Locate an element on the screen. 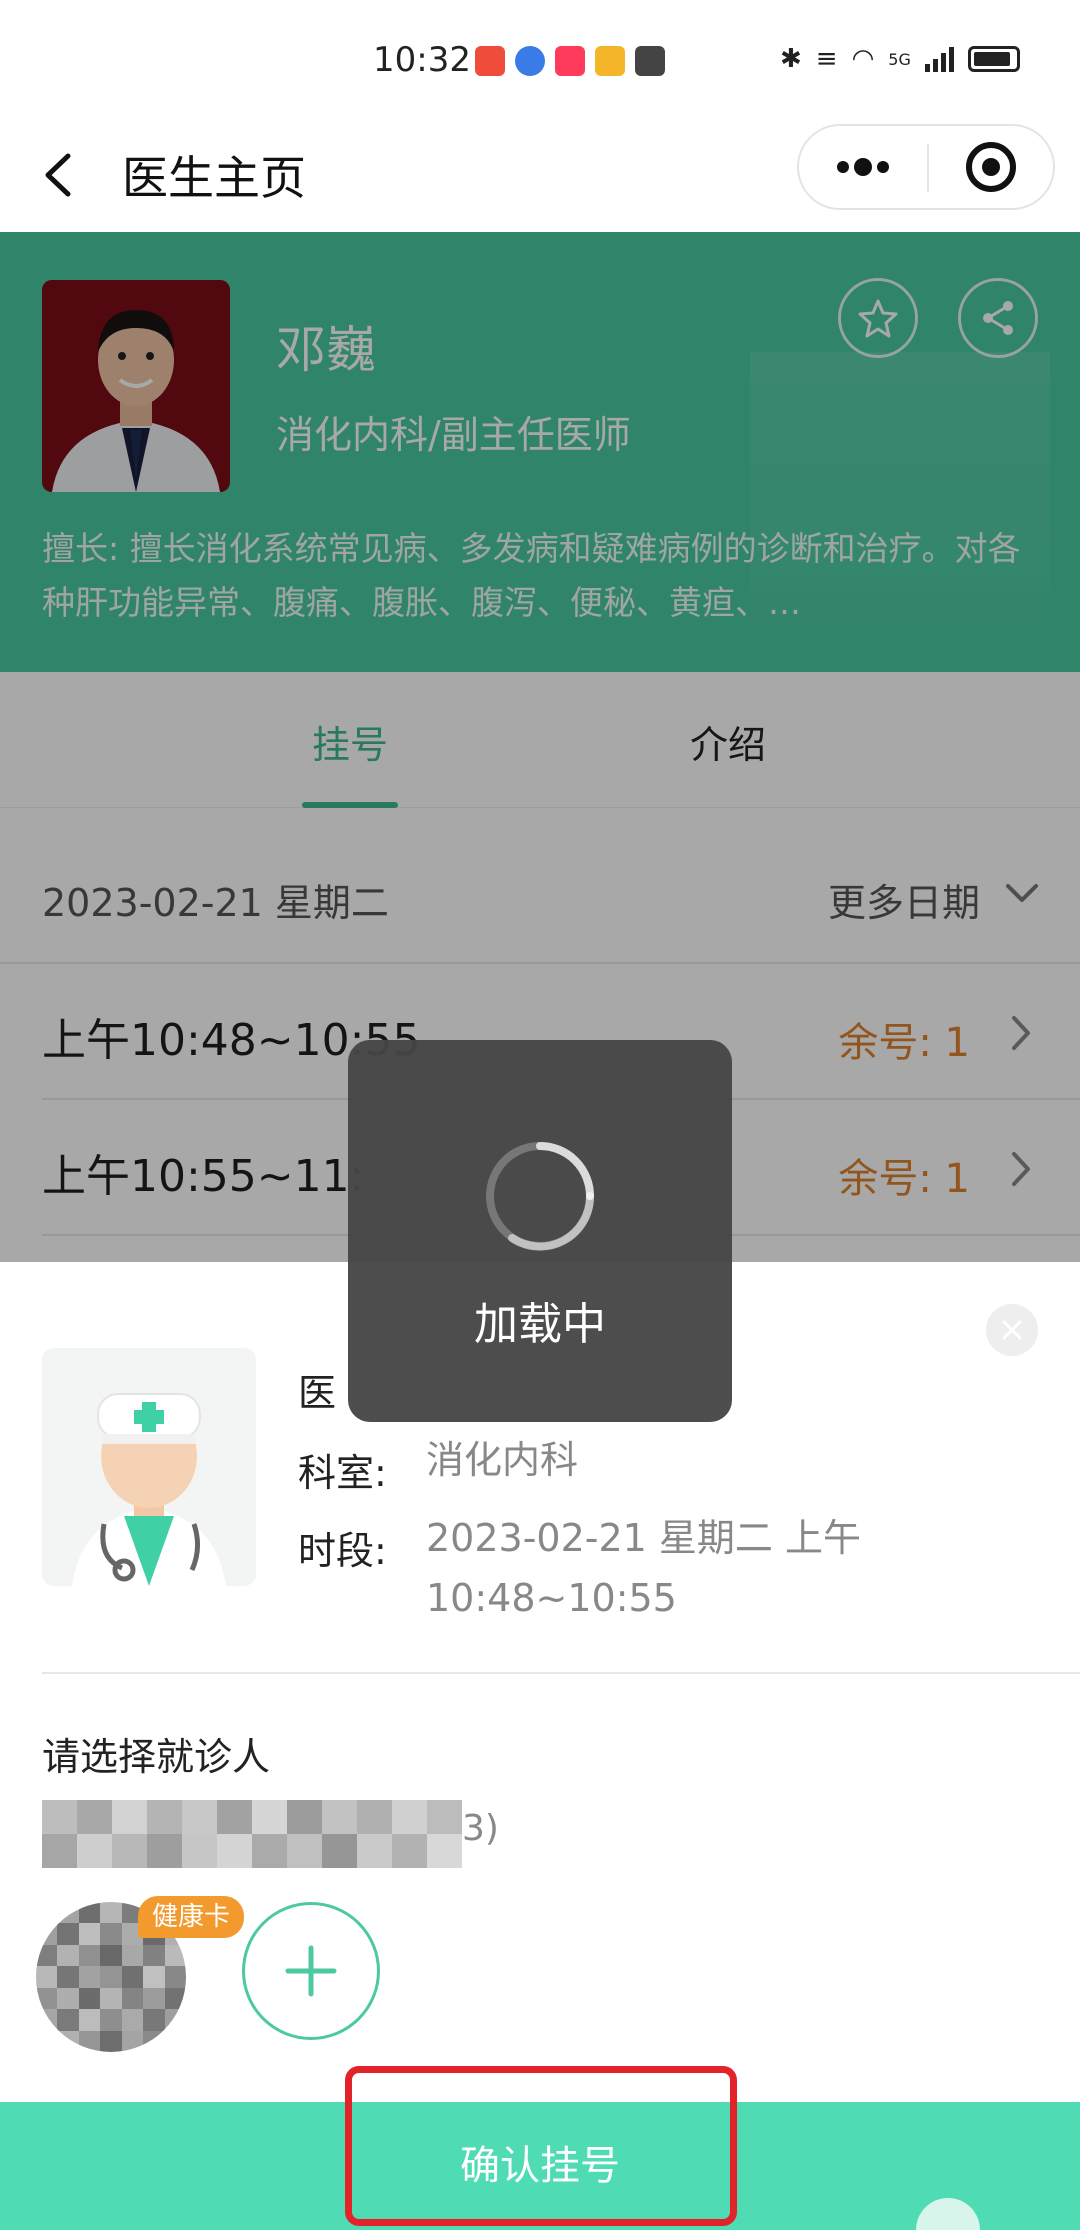 The image size is (1080, 2230). close-button is located at coordinates (1012, 1330).